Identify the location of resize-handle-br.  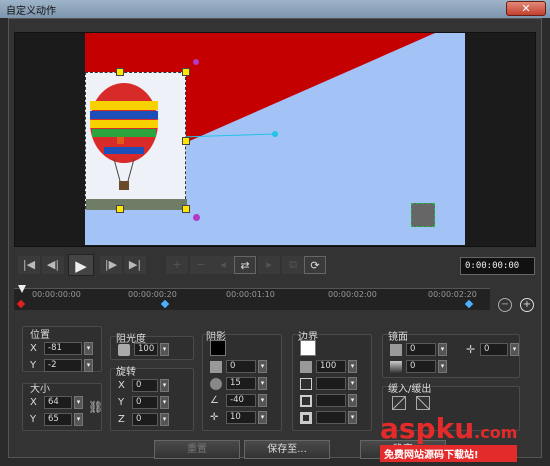
(186, 209).